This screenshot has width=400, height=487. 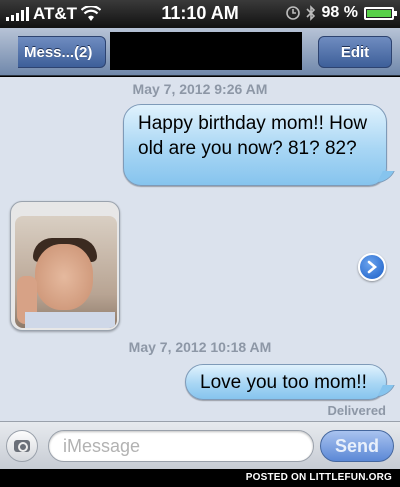 What do you see at coordinates (206, 51) in the screenshot?
I see `contact-name-redaction` at bounding box center [206, 51].